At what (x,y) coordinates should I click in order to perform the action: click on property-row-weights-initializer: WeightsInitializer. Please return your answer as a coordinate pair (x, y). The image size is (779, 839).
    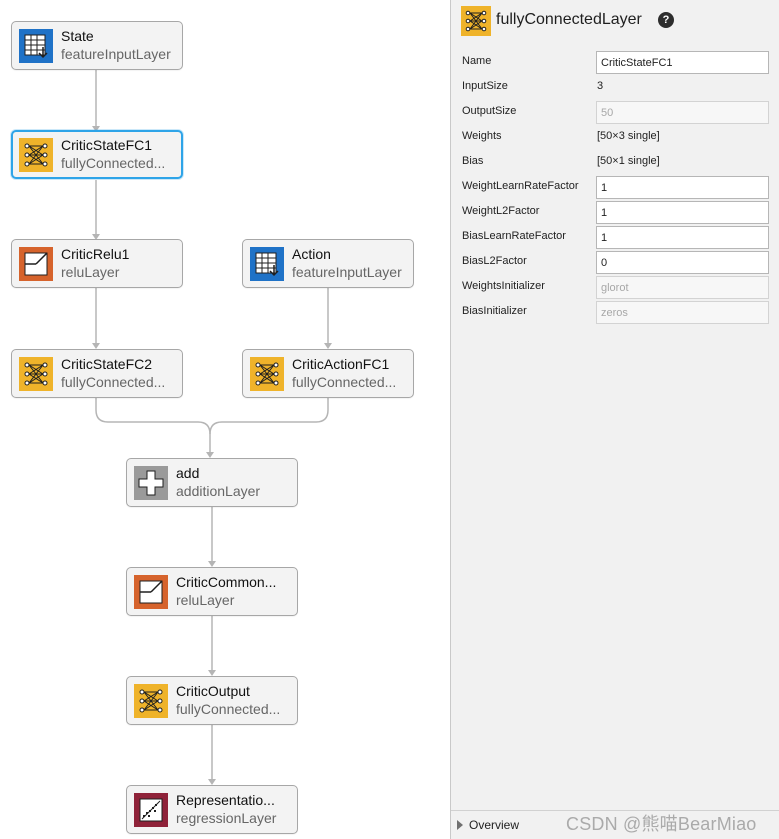
    Looking at the image, I should click on (615, 287).